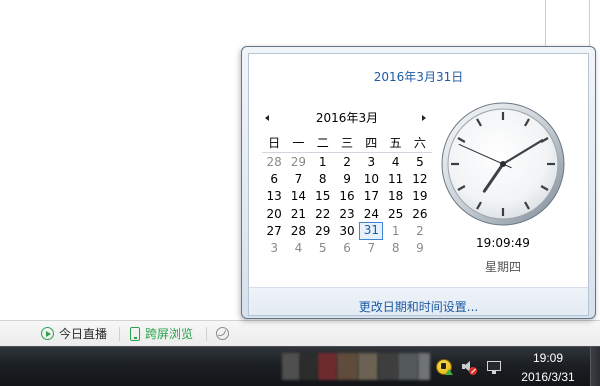 Image resolution: width=600 pixels, height=386 pixels. I want to click on monitor-stand, so click(494, 372).